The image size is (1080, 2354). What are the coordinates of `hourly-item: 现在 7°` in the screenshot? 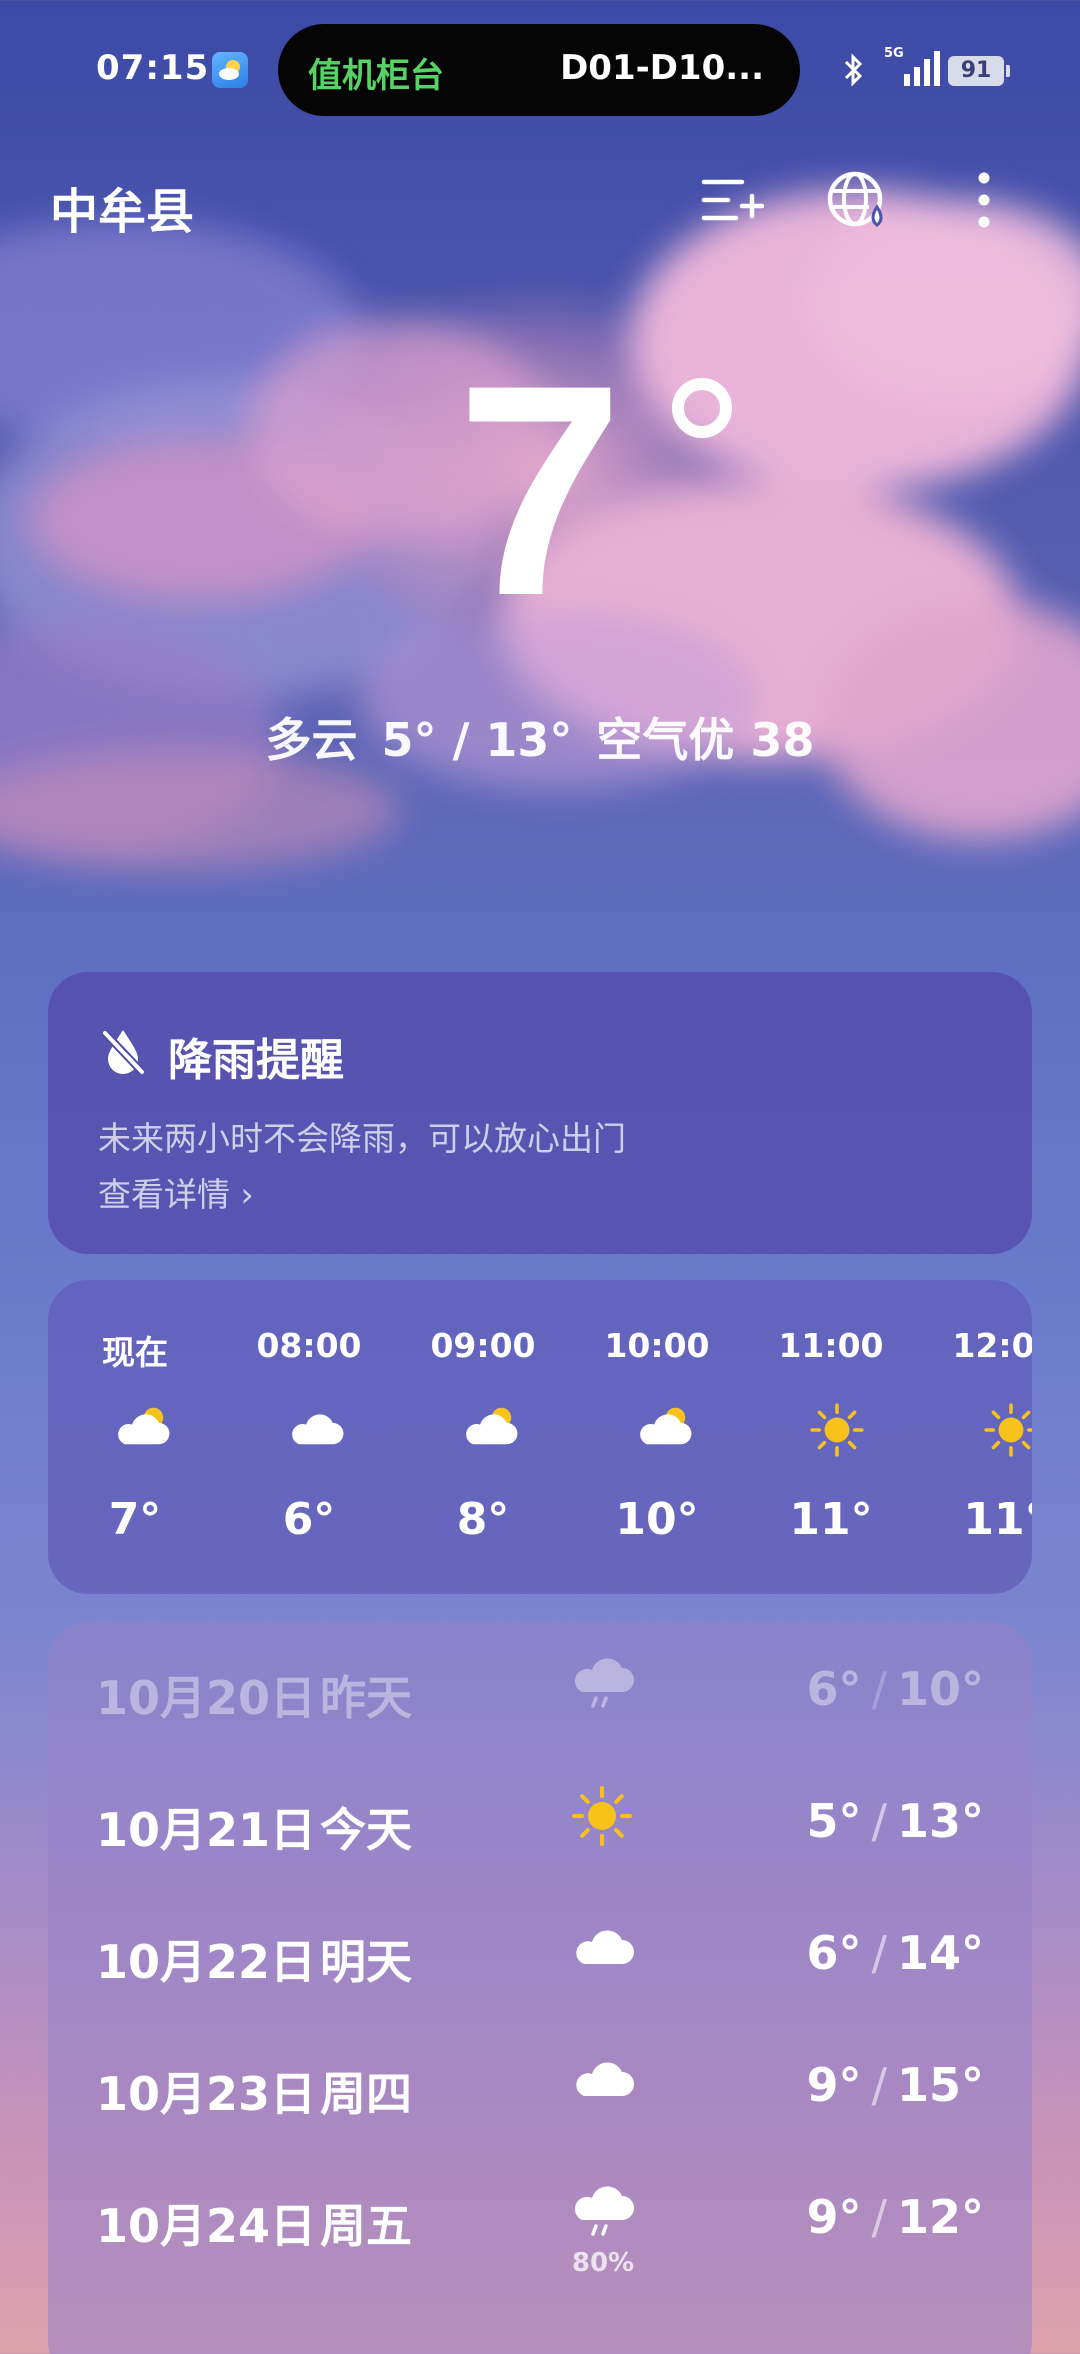 It's located at (135, 1437).